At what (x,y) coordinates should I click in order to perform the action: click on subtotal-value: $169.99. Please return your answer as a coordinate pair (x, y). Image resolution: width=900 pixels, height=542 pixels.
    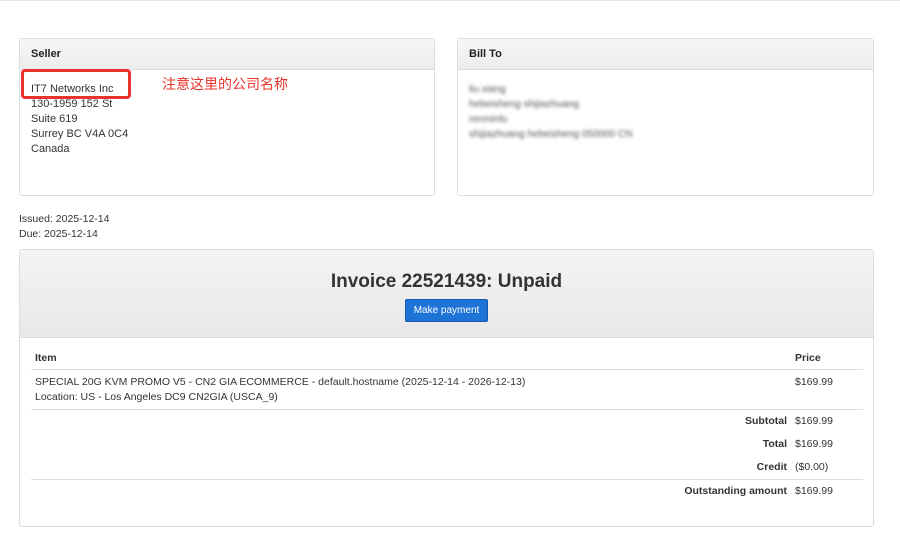
    Looking at the image, I should click on (814, 421).